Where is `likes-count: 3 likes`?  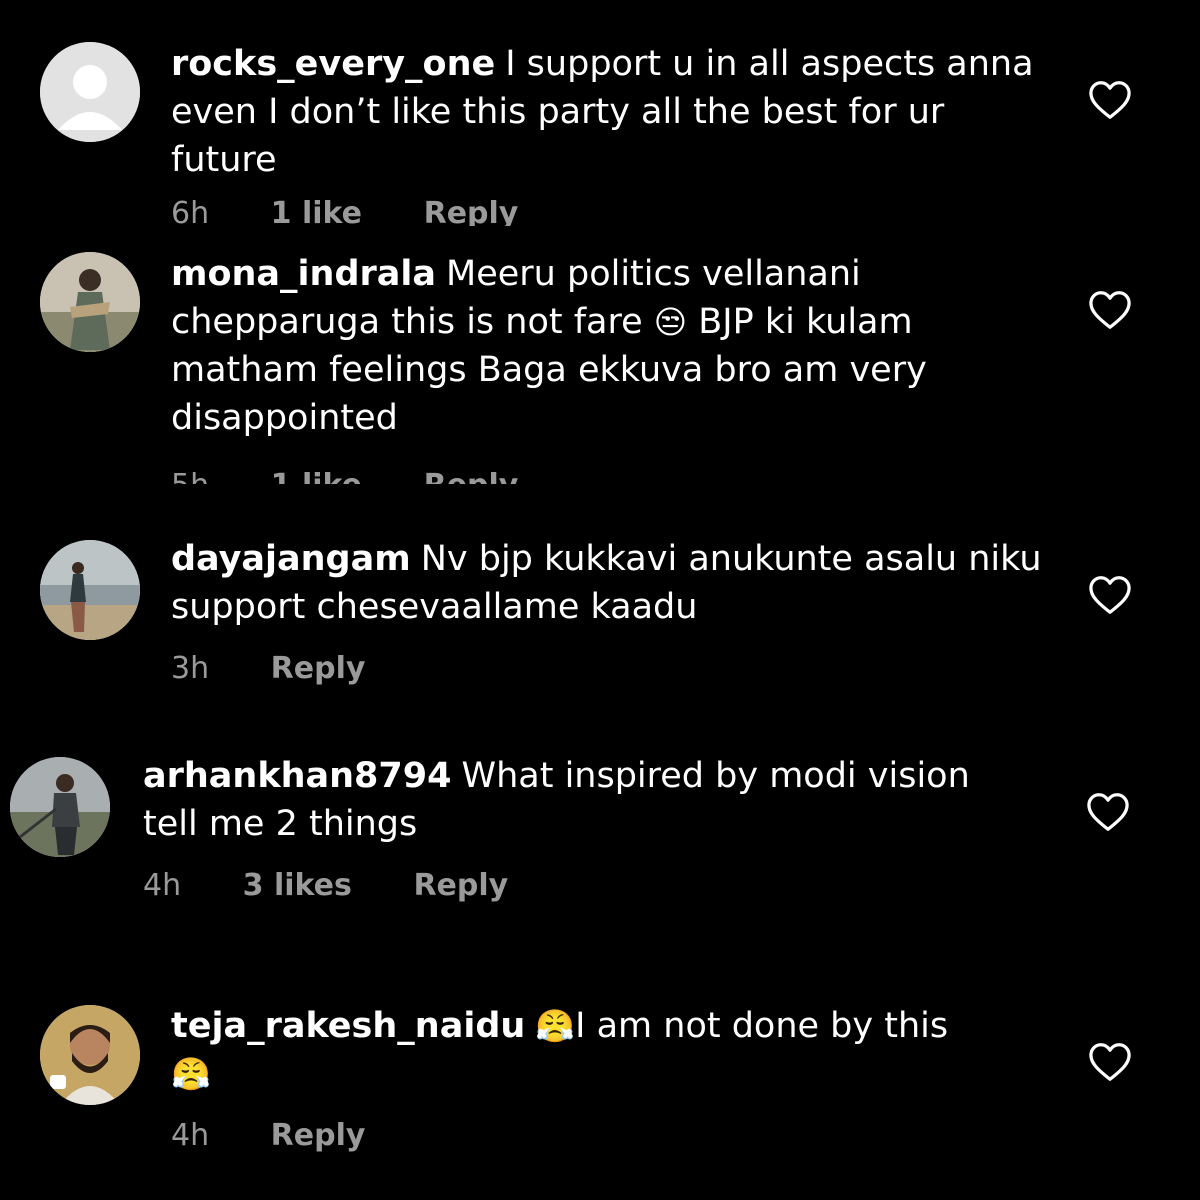
likes-count: 3 likes is located at coordinates (297, 885).